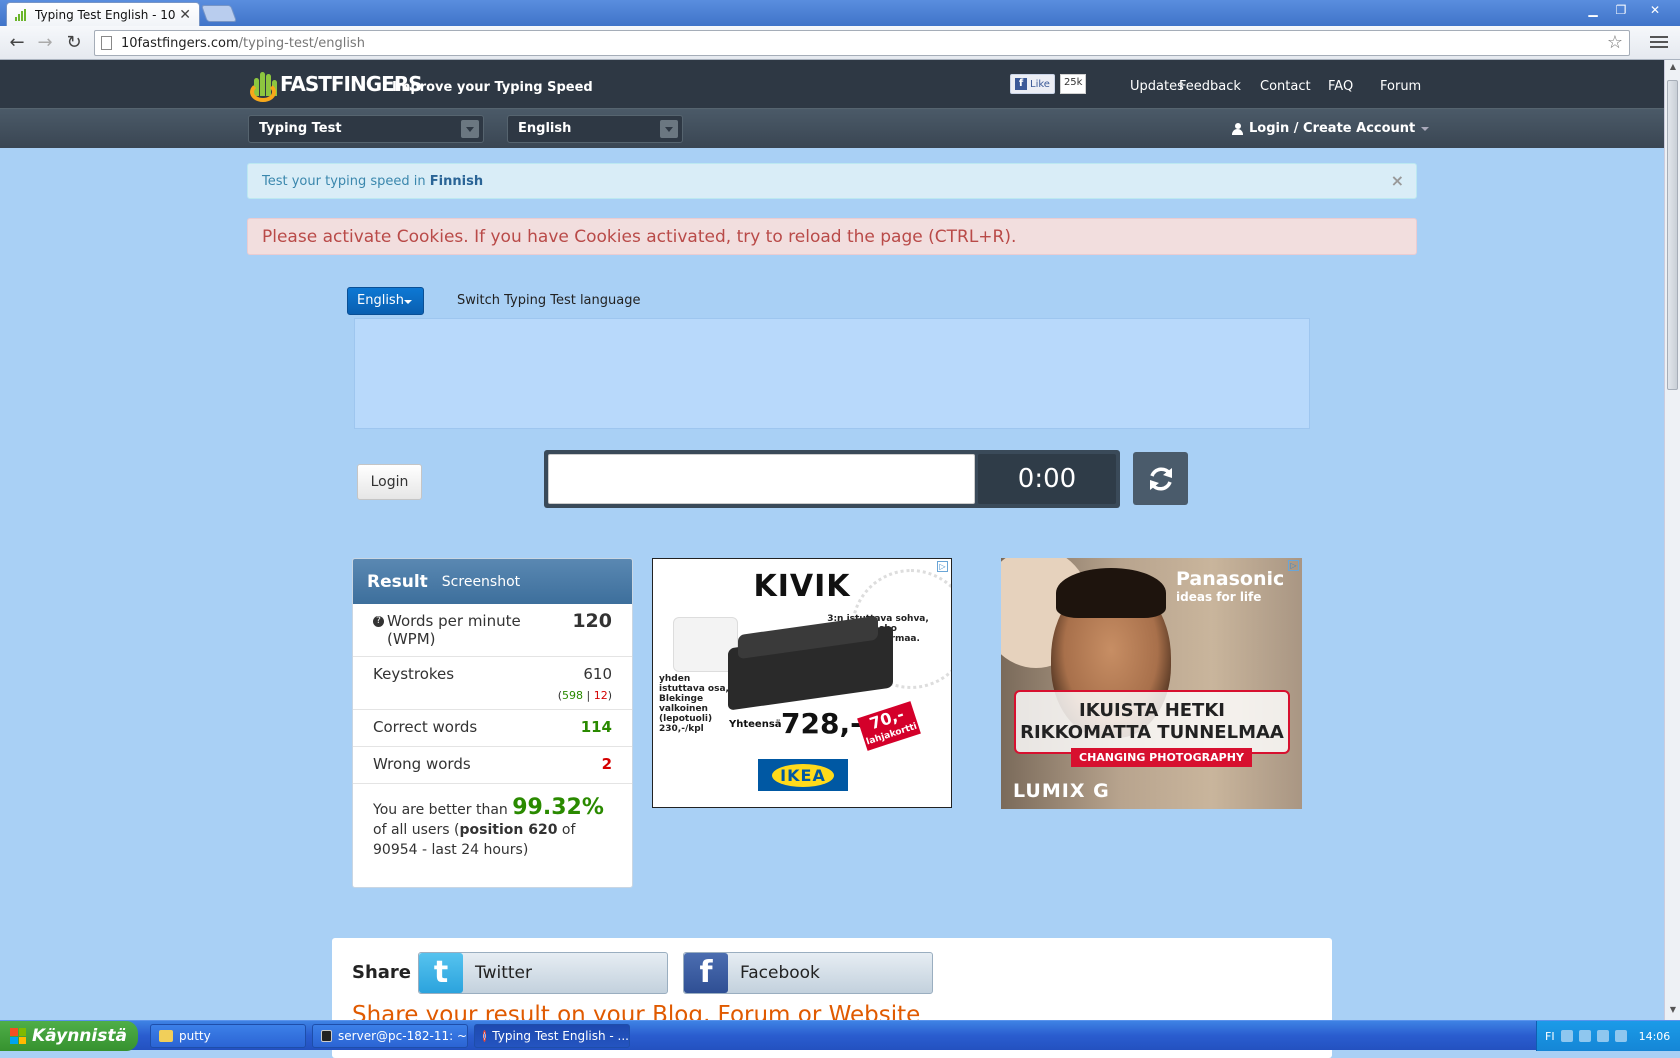 This screenshot has width=1680, height=1058. I want to click on keystrokes-breakdown: (598 | 12), so click(584, 695).